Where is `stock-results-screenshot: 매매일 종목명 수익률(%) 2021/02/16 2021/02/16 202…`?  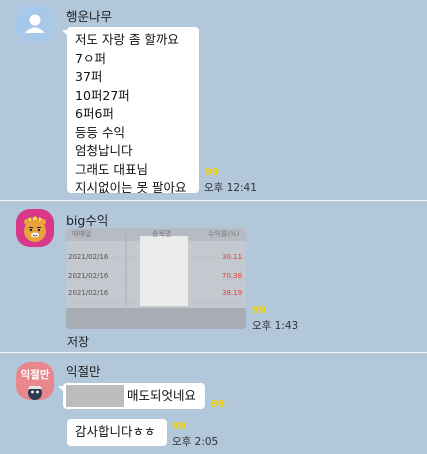
stock-results-screenshot: 매매일 종목명 수익률(%) 2021/02/16 2021/02/16 202… is located at coordinates (156, 278).